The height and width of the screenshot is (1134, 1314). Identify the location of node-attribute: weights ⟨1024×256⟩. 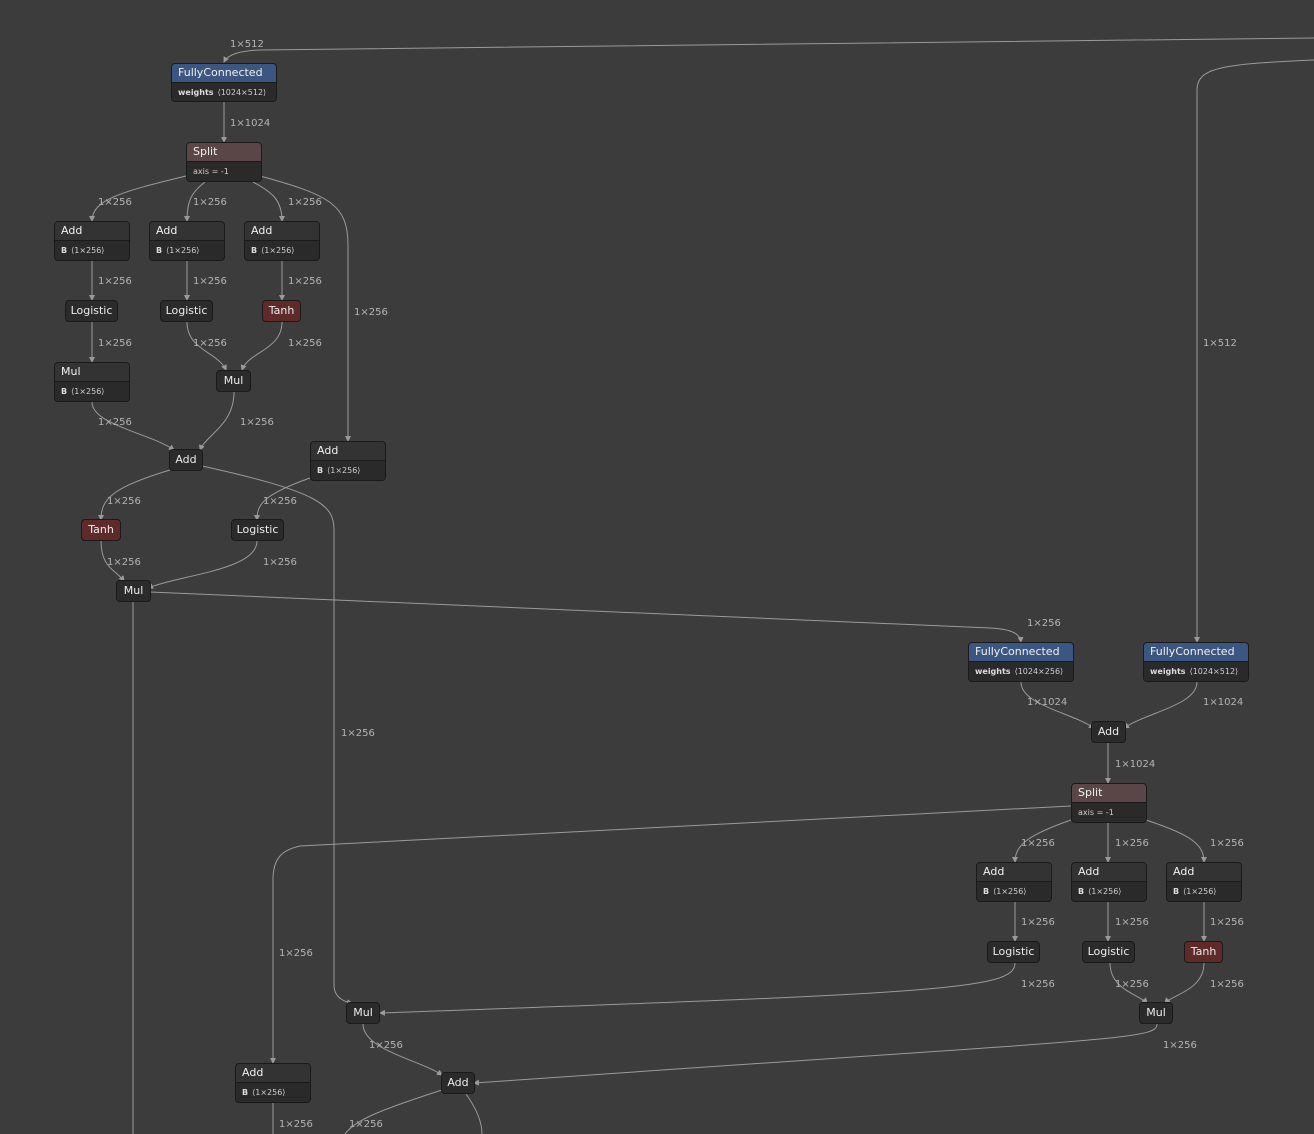
(1021, 671).